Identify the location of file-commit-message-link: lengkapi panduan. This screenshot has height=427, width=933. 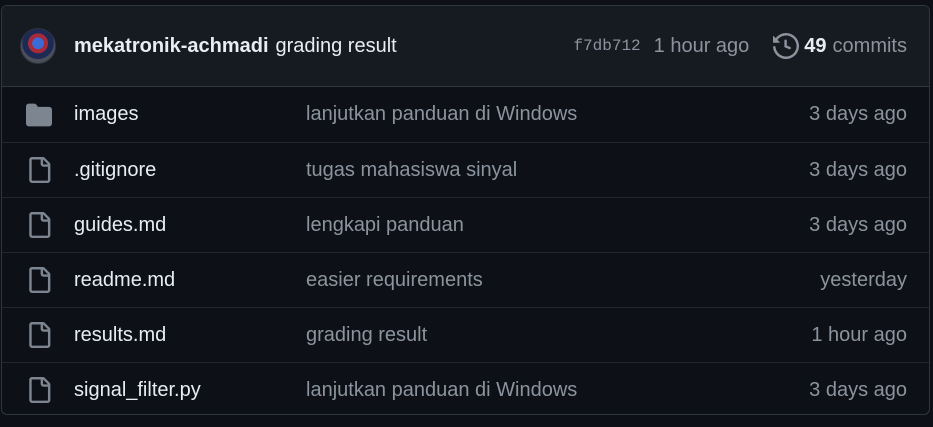
(557, 225).